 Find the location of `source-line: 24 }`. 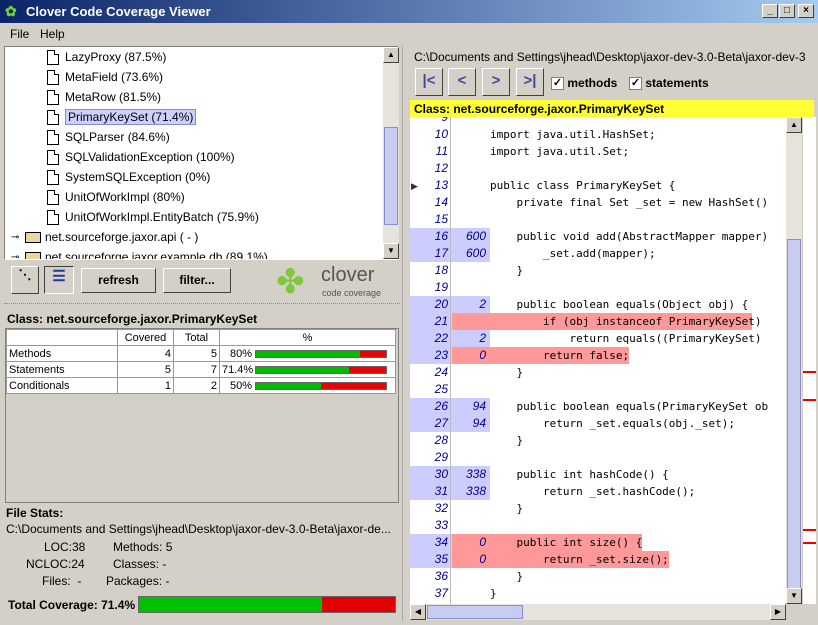

source-line: 24 } is located at coordinates (598, 372).